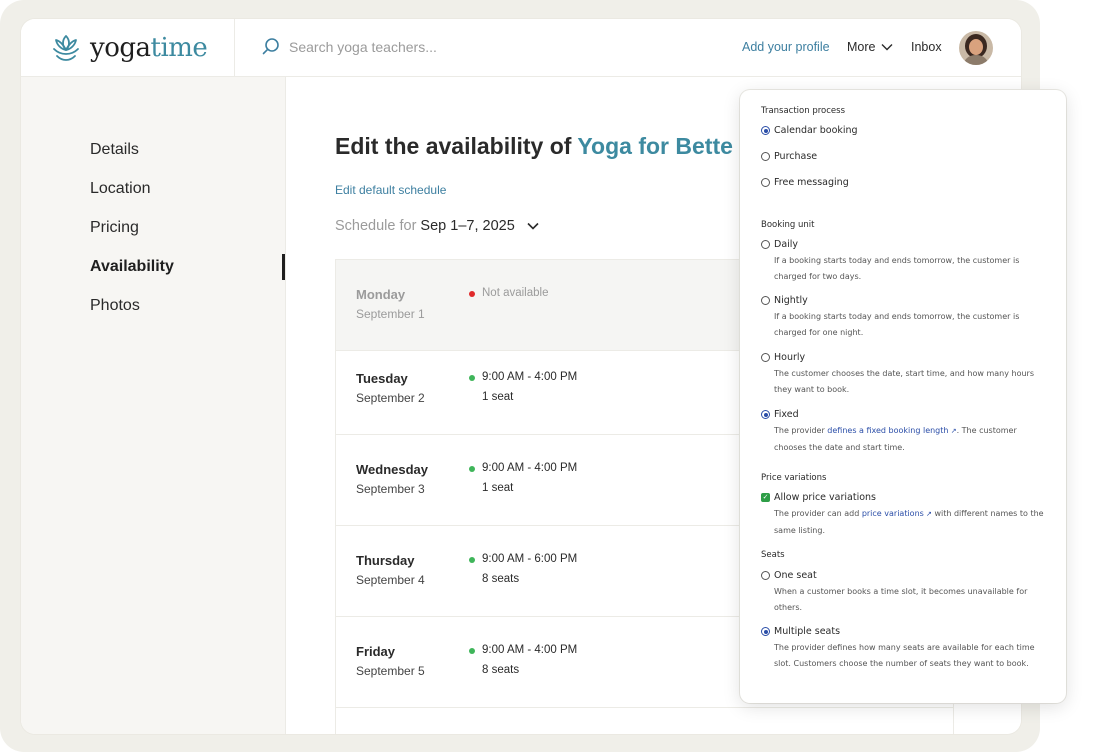  Describe the element at coordinates (515, 293) in the screenshot. I see `slot-time: Not available` at that location.